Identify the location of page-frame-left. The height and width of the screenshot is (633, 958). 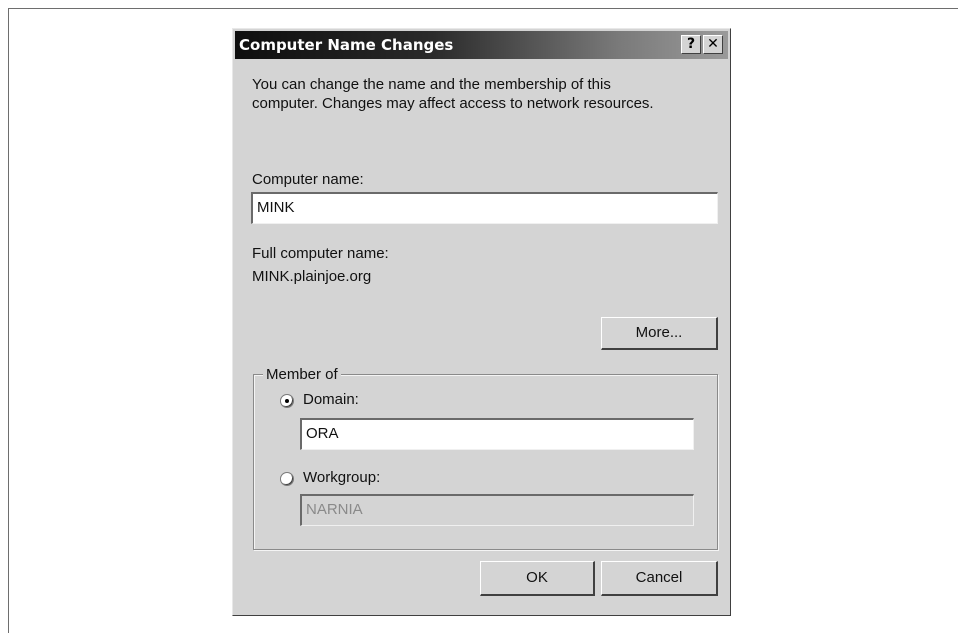
(8, 320).